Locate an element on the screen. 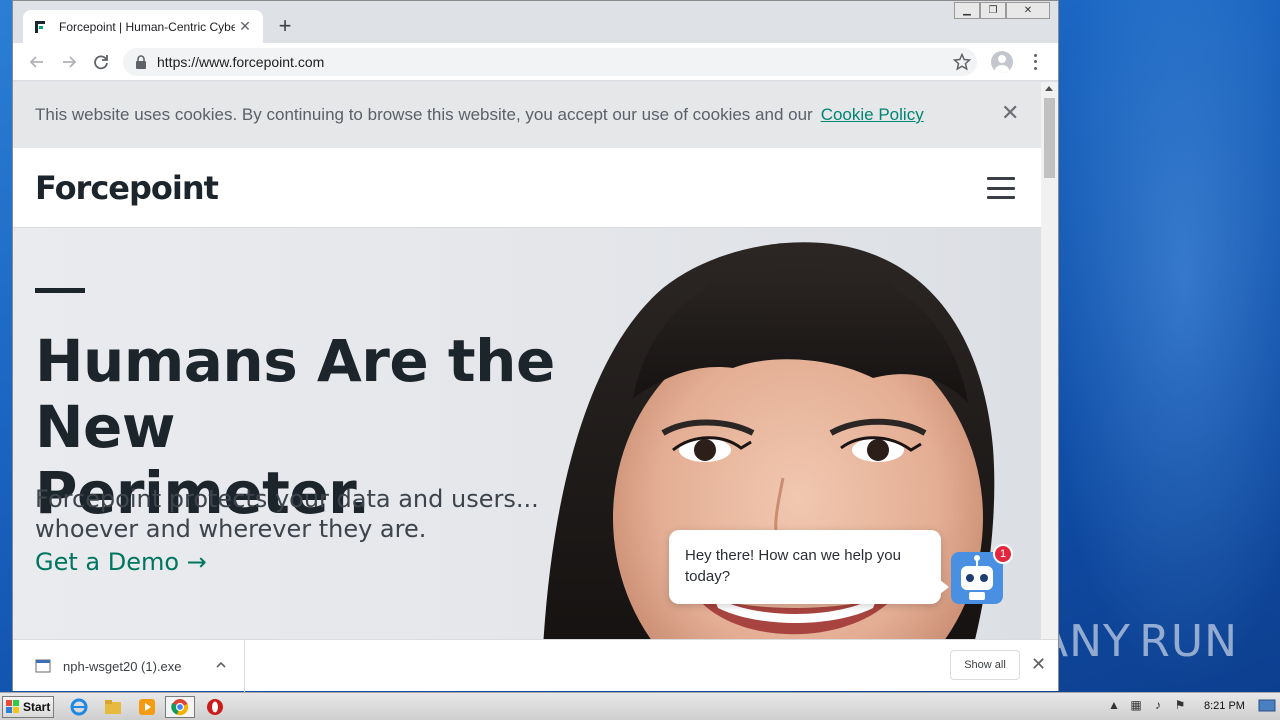 The image size is (1280, 720). download-bar-close-icon: ✕ is located at coordinates (1038, 665).